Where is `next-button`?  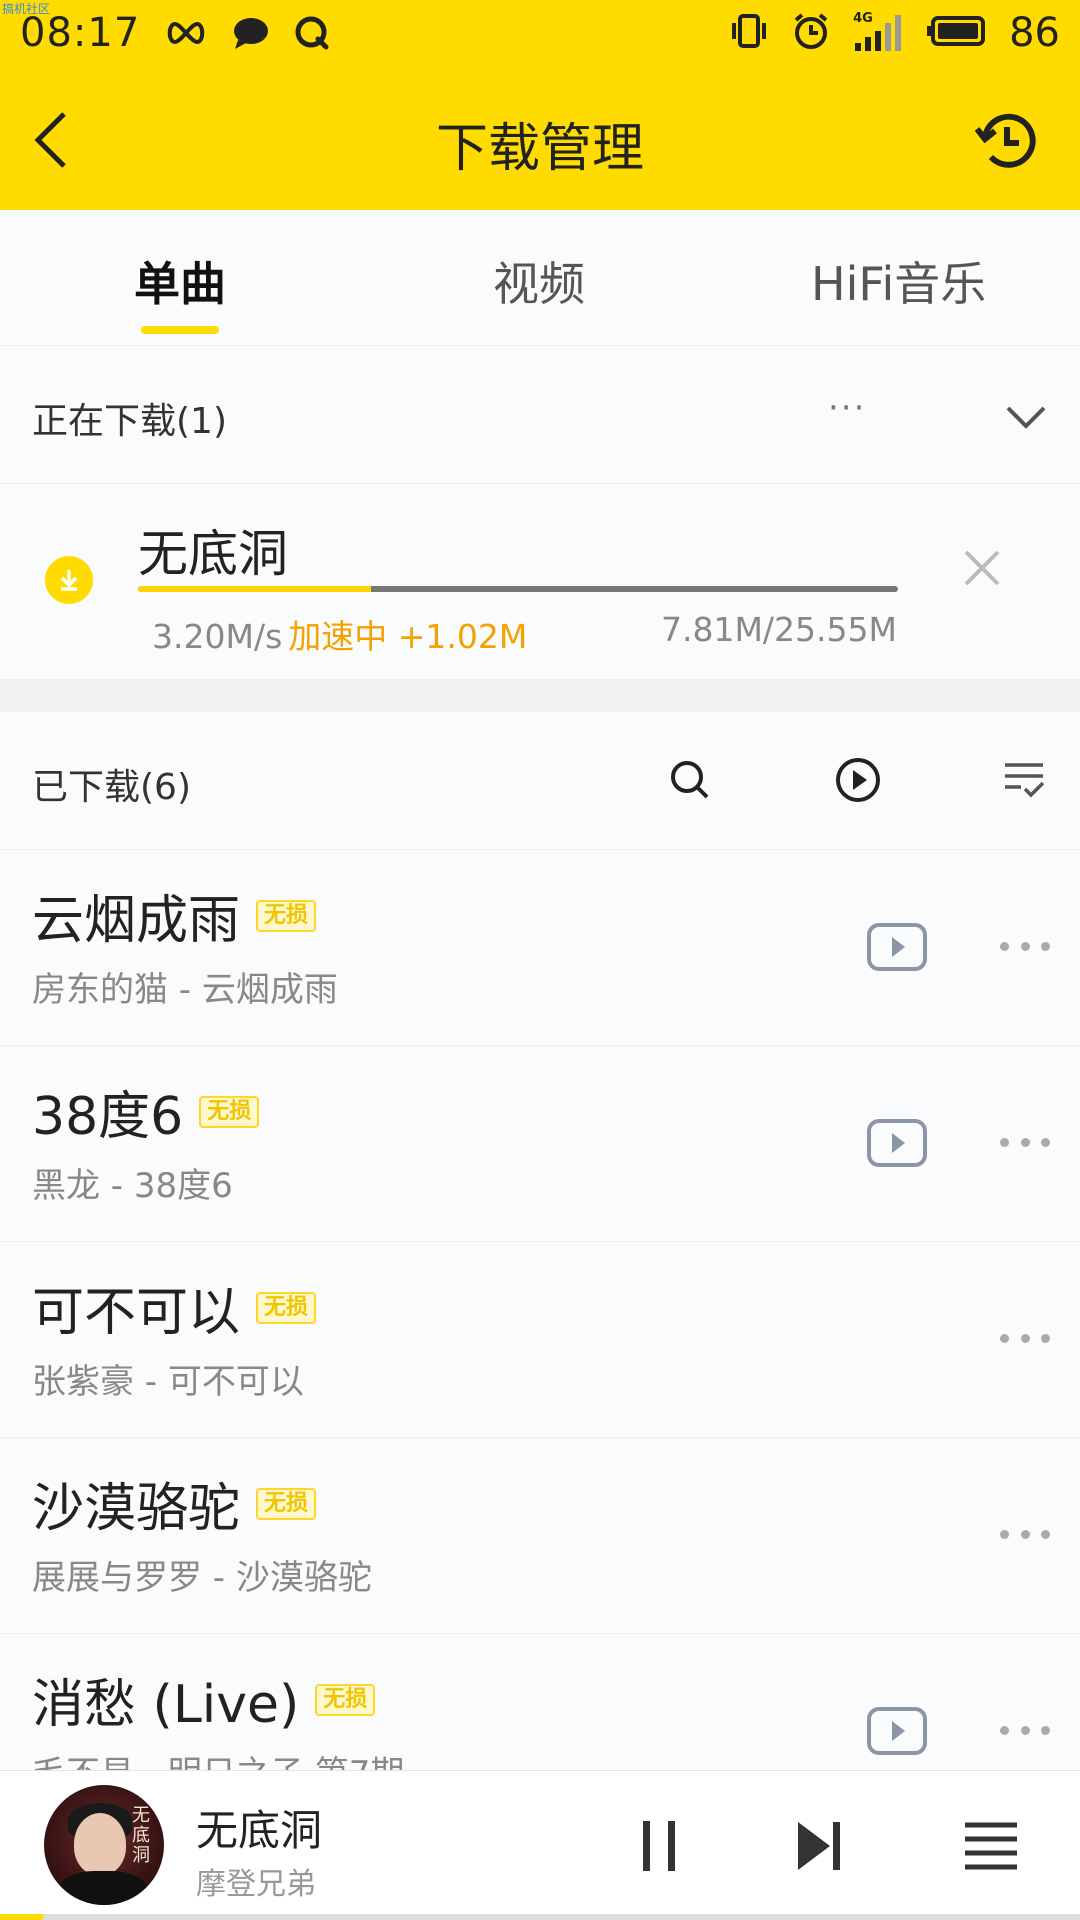
next-button is located at coordinates (819, 1846).